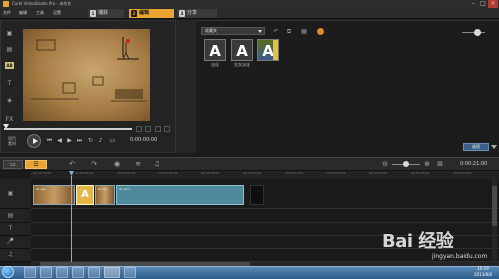 The image size is (499, 279). Describe the element at coordinates (106, 13) in the screenshot. I see `tab-capture: 1 捕获` at that location.